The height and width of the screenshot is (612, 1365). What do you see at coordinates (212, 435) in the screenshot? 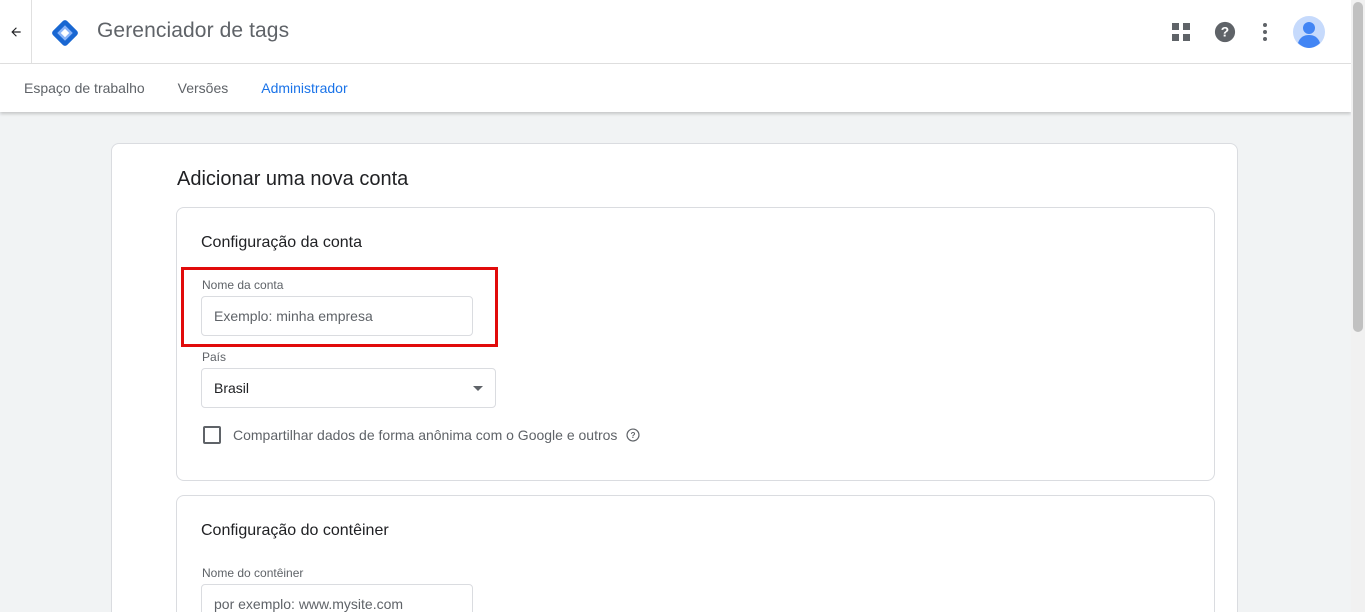
I see `share-data-checkbox` at bounding box center [212, 435].